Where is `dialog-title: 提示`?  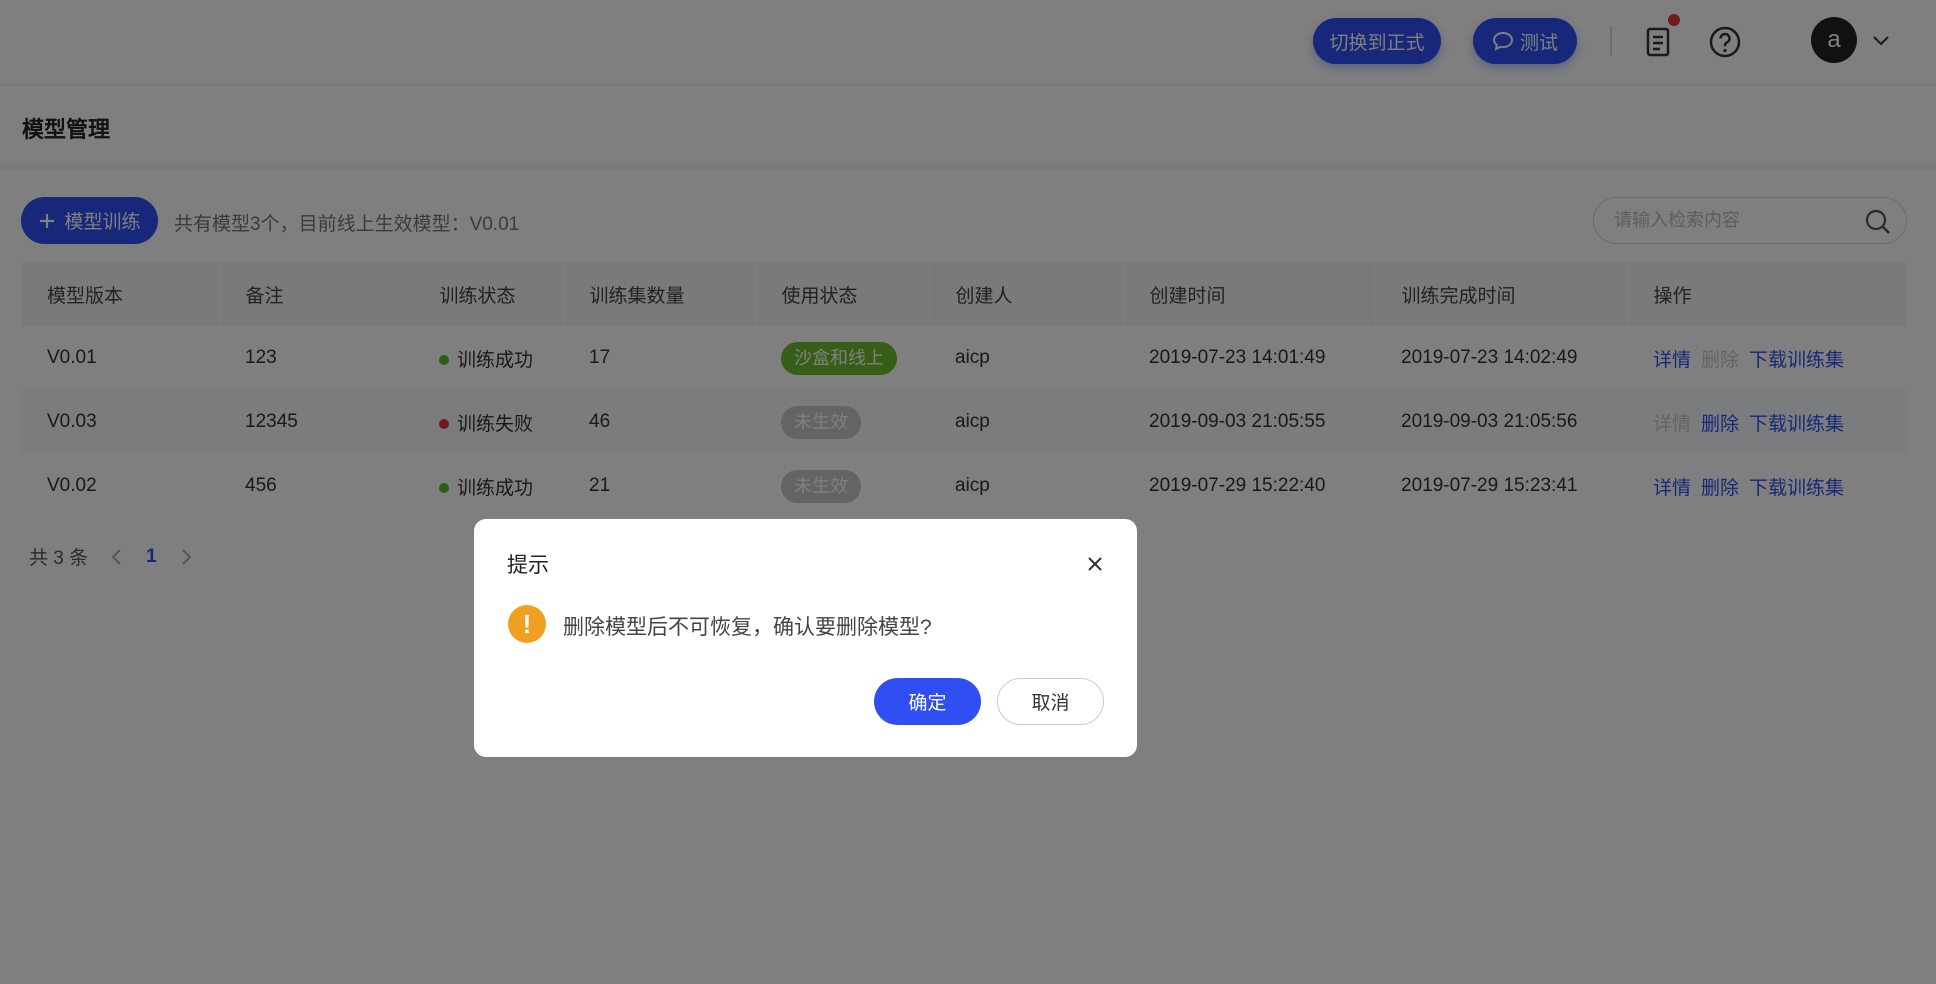 dialog-title: 提示 is located at coordinates (528, 565).